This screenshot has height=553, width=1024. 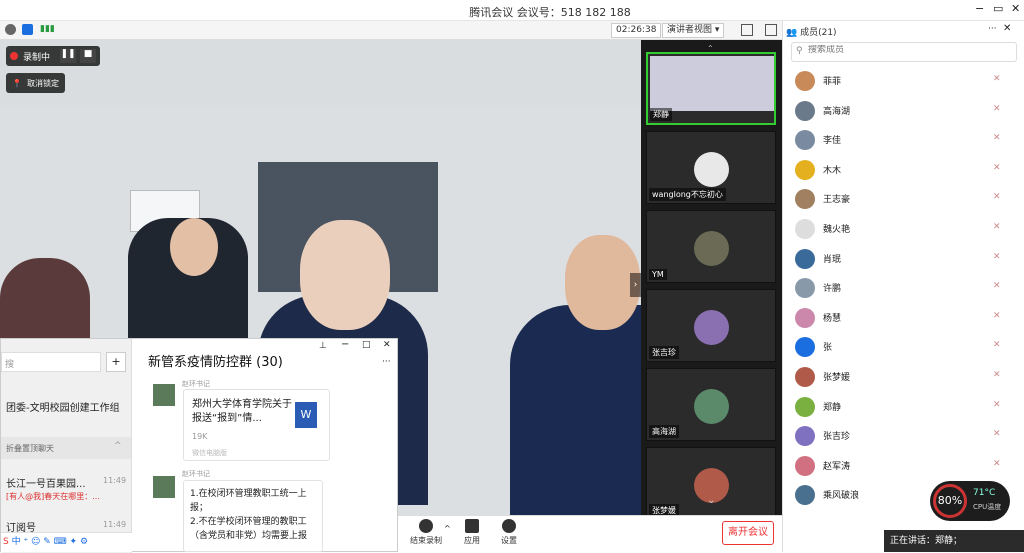 I want to click on ime-toolbar: S 中 ⁺ ☺ ✎ ⌨ ✦ ⚙, so click(x=66, y=542).